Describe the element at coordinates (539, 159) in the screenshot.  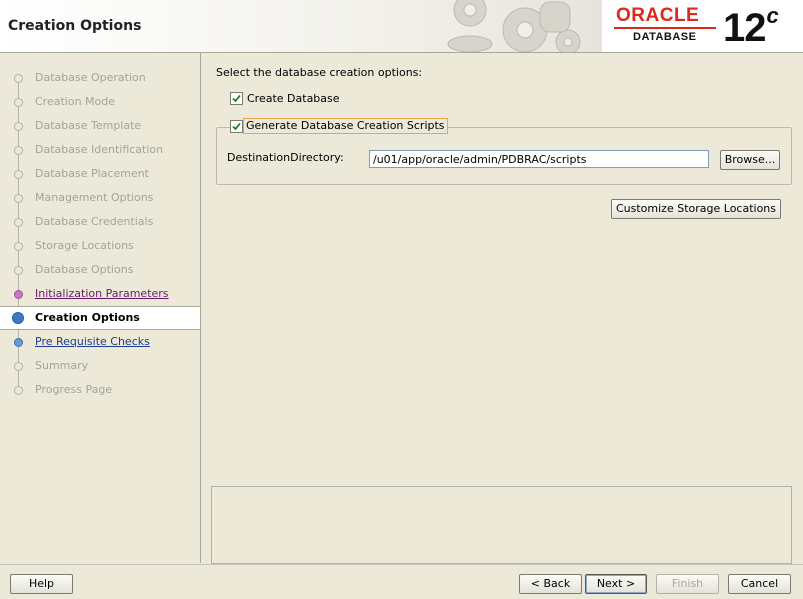
I see `destination-directory-input` at that location.